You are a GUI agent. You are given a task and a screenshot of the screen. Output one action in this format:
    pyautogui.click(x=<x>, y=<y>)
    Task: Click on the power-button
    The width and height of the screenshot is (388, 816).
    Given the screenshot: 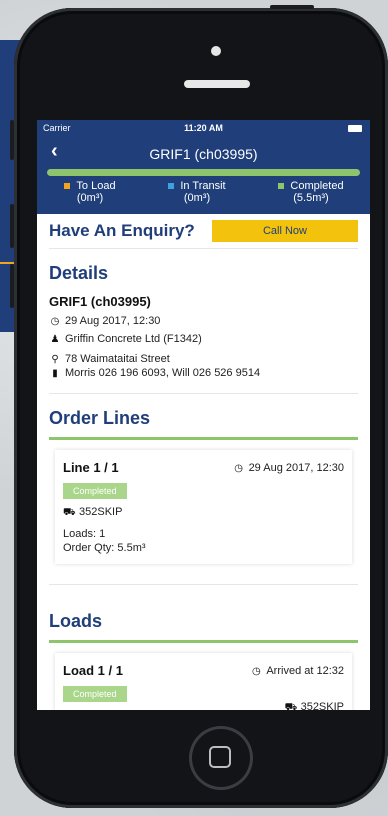 What is the action you would take?
    pyautogui.click(x=292, y=7)
    